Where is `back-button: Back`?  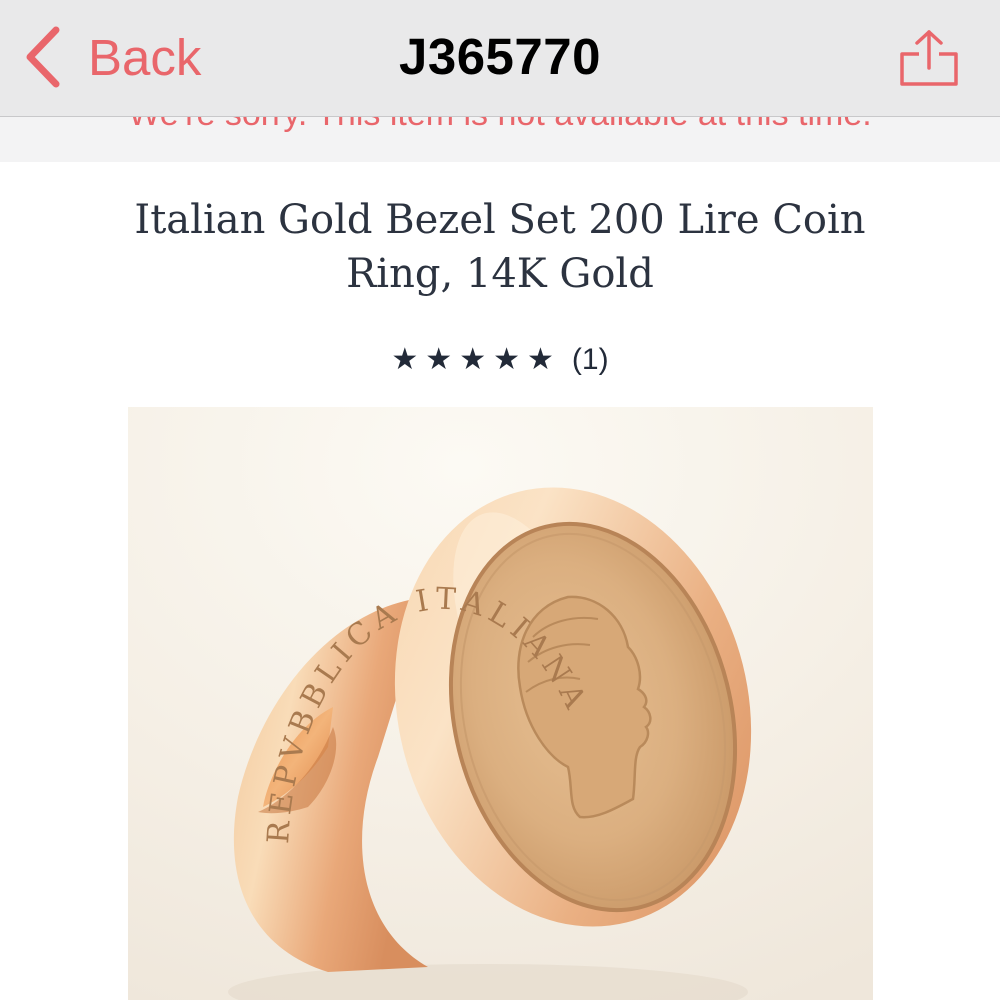 back-button: Back is located at coordinates (111, 57).